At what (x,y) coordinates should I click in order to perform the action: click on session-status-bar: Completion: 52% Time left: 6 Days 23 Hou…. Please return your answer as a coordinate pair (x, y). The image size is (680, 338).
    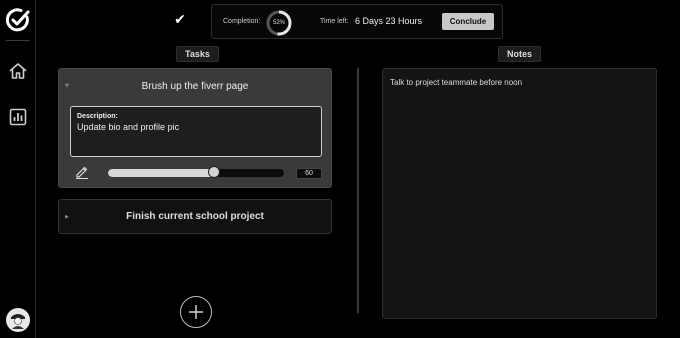
    Looking at the image, I should click on (357, 21).